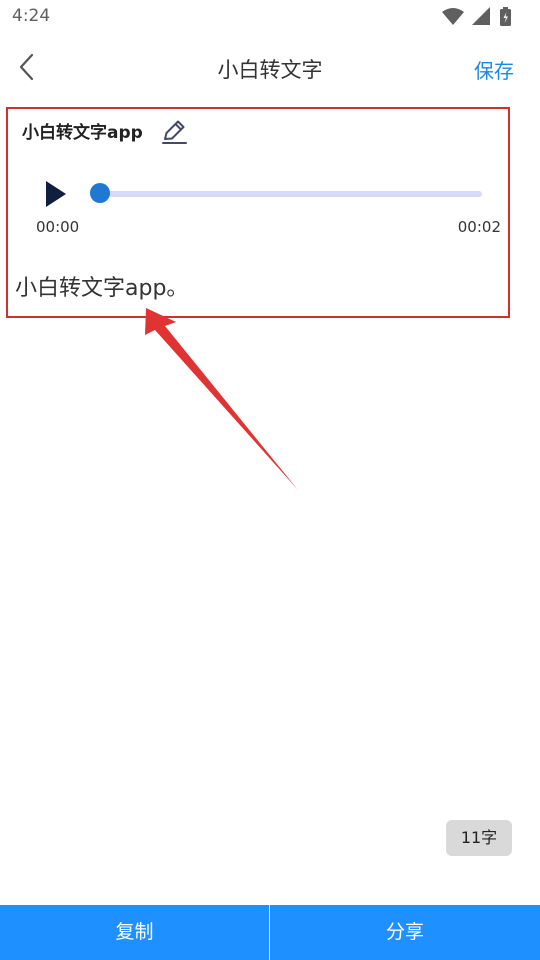 The height and width of the screenshot is (960, 540). What do you see at coordinates (405, 932) in the screenshot?
I see `share-button: 分享` at bounding box center [405, 932].